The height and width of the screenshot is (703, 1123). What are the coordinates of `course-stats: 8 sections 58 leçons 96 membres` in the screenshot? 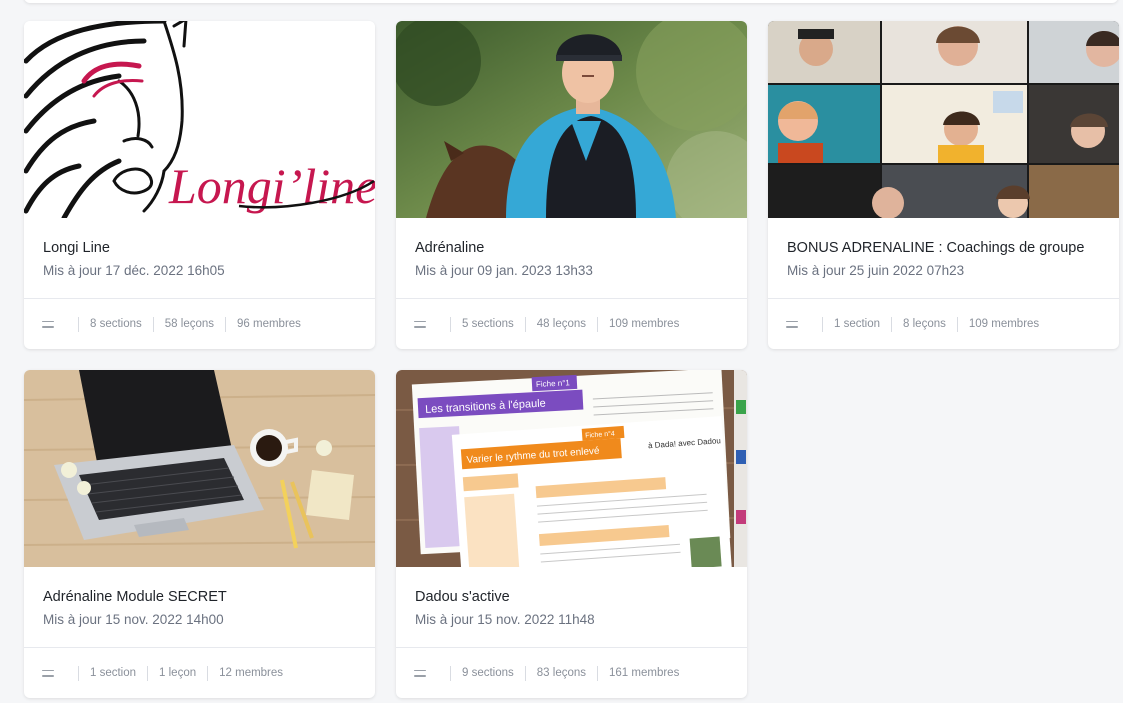 It's located at (199, 324).